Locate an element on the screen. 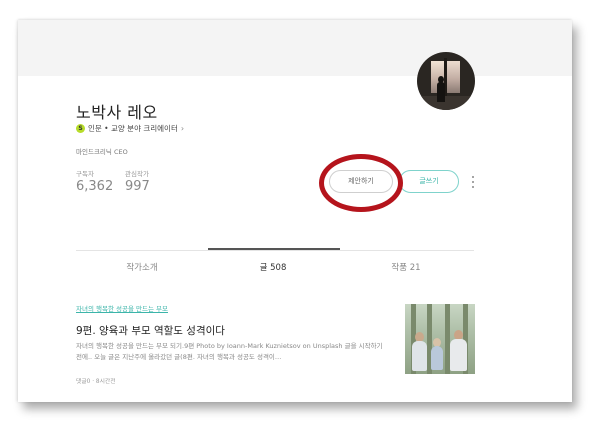 The width and height of the screenshot is (613, 442). following-label: 관심작가 is located at coordinates (137, 174).